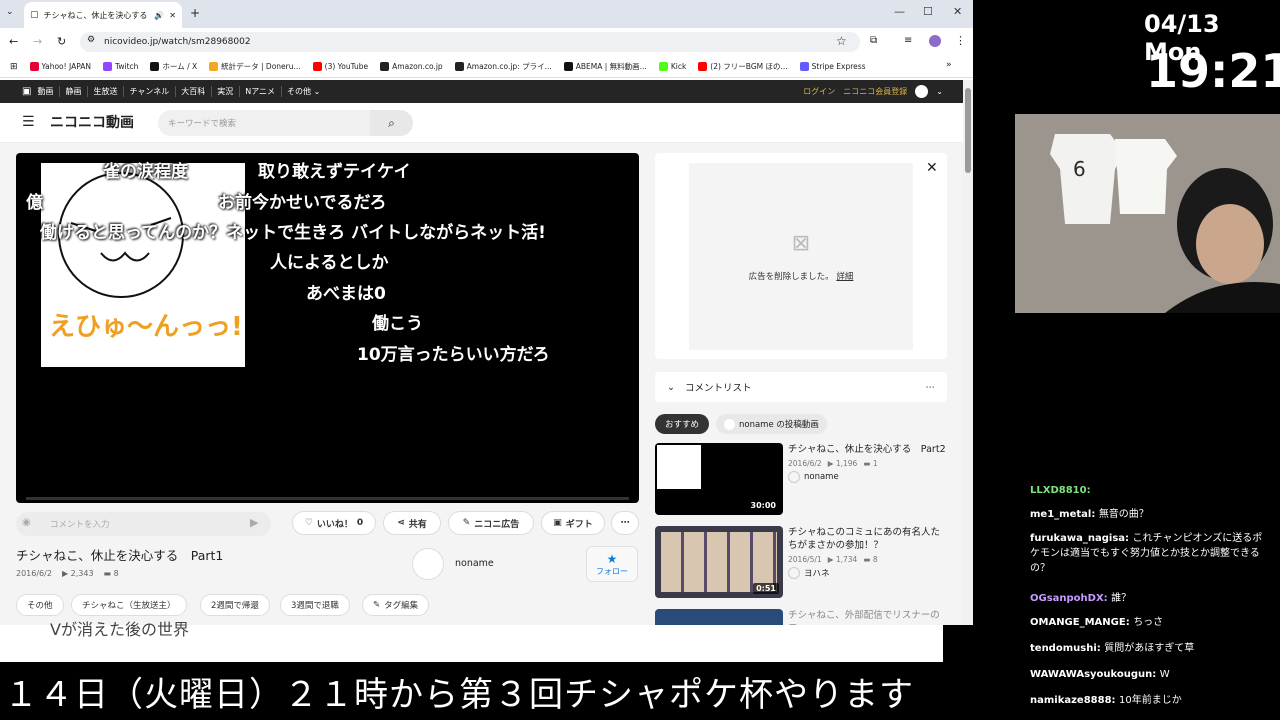  What do you see at coordinates (222, 91) in the screenshot?
I see `nico-nav-item: 実況` at bounding box center [222, 91].